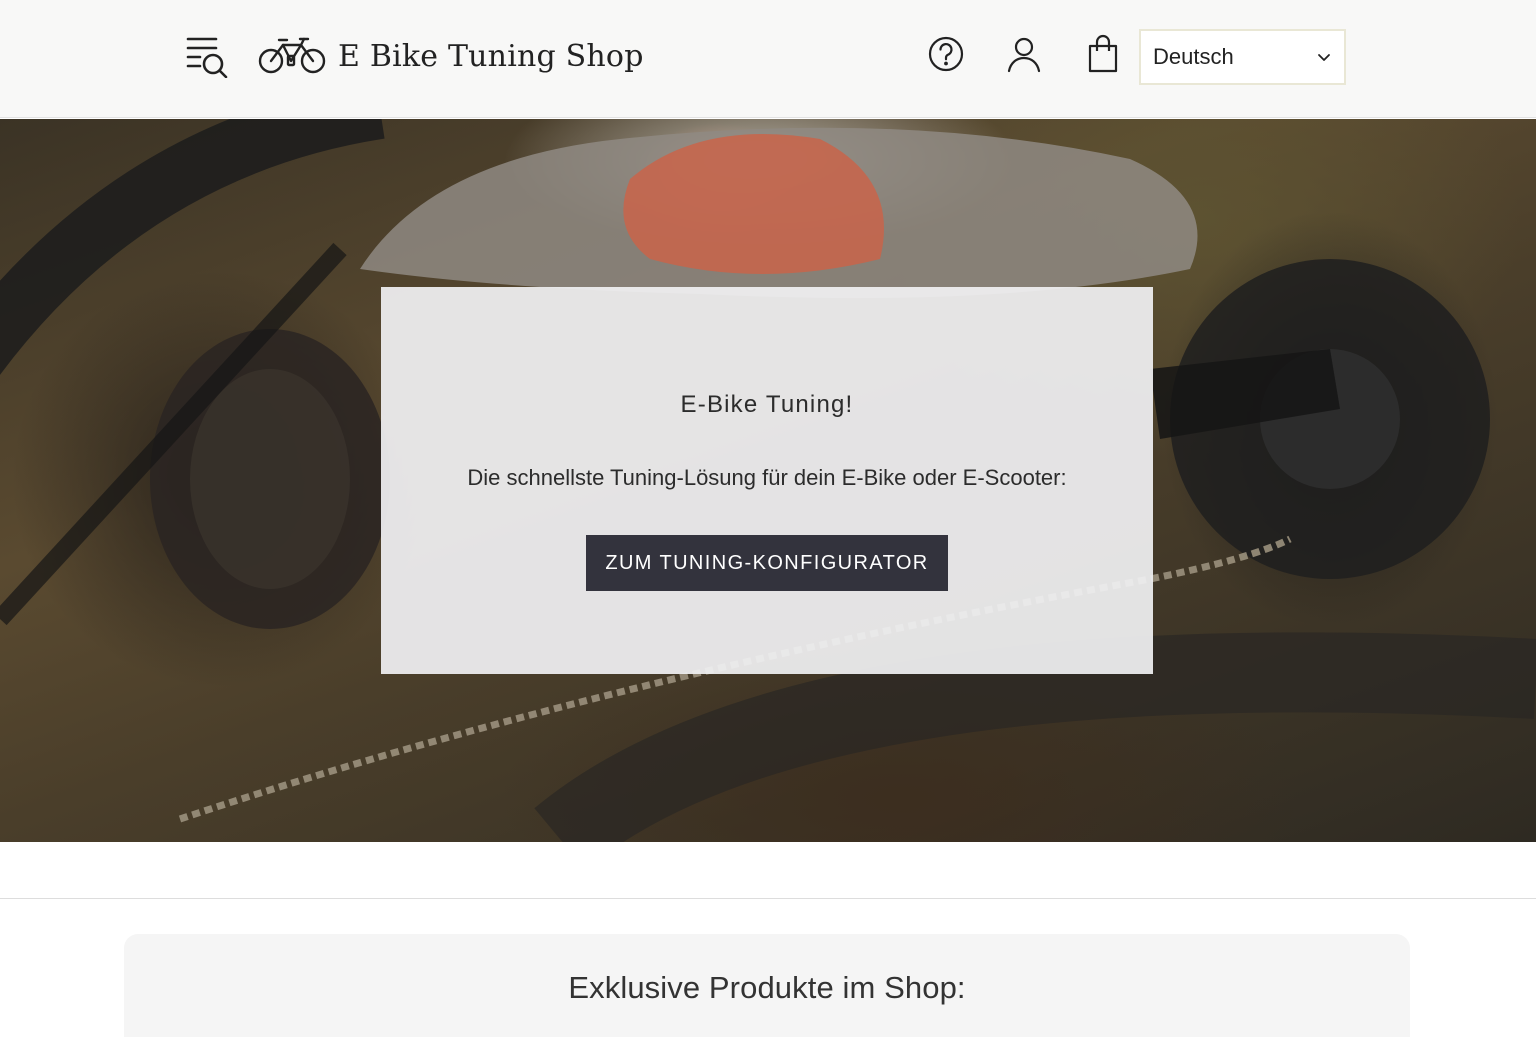 The height and width of the screenshot is (1037, 1536). I want to click on logo-text: E Bike Tuning Shop, so click(491, 56).